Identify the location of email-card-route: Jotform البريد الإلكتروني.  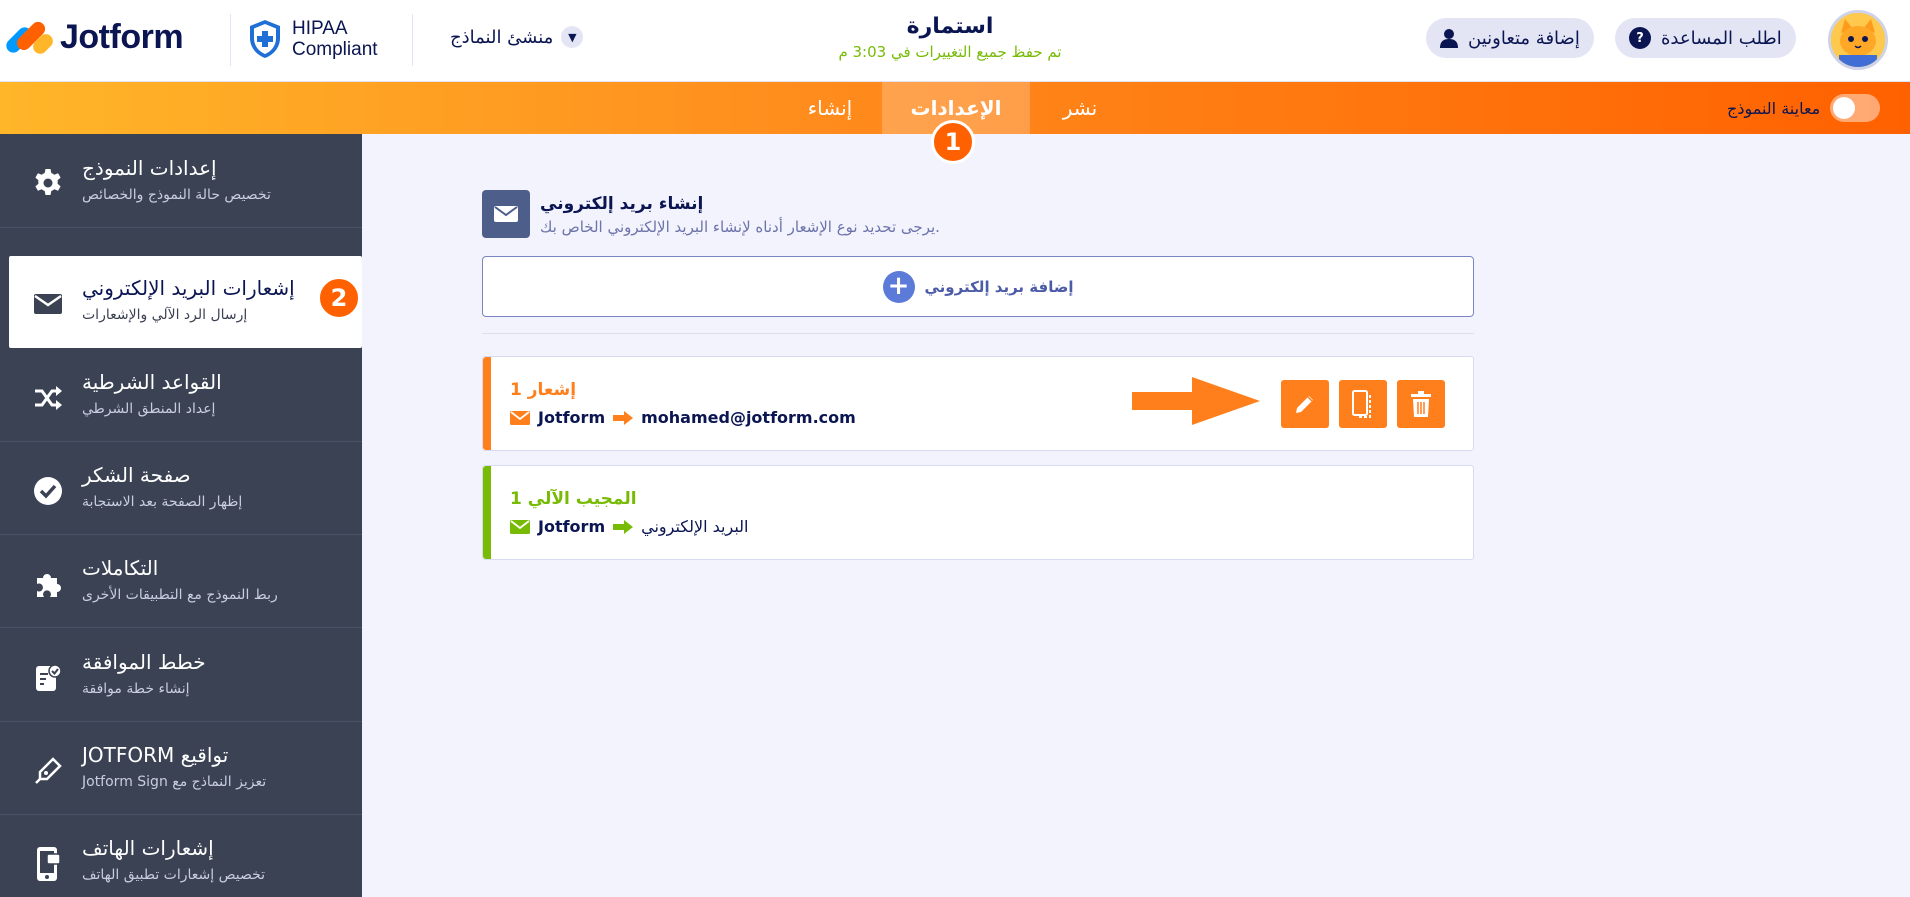
(629, 526).